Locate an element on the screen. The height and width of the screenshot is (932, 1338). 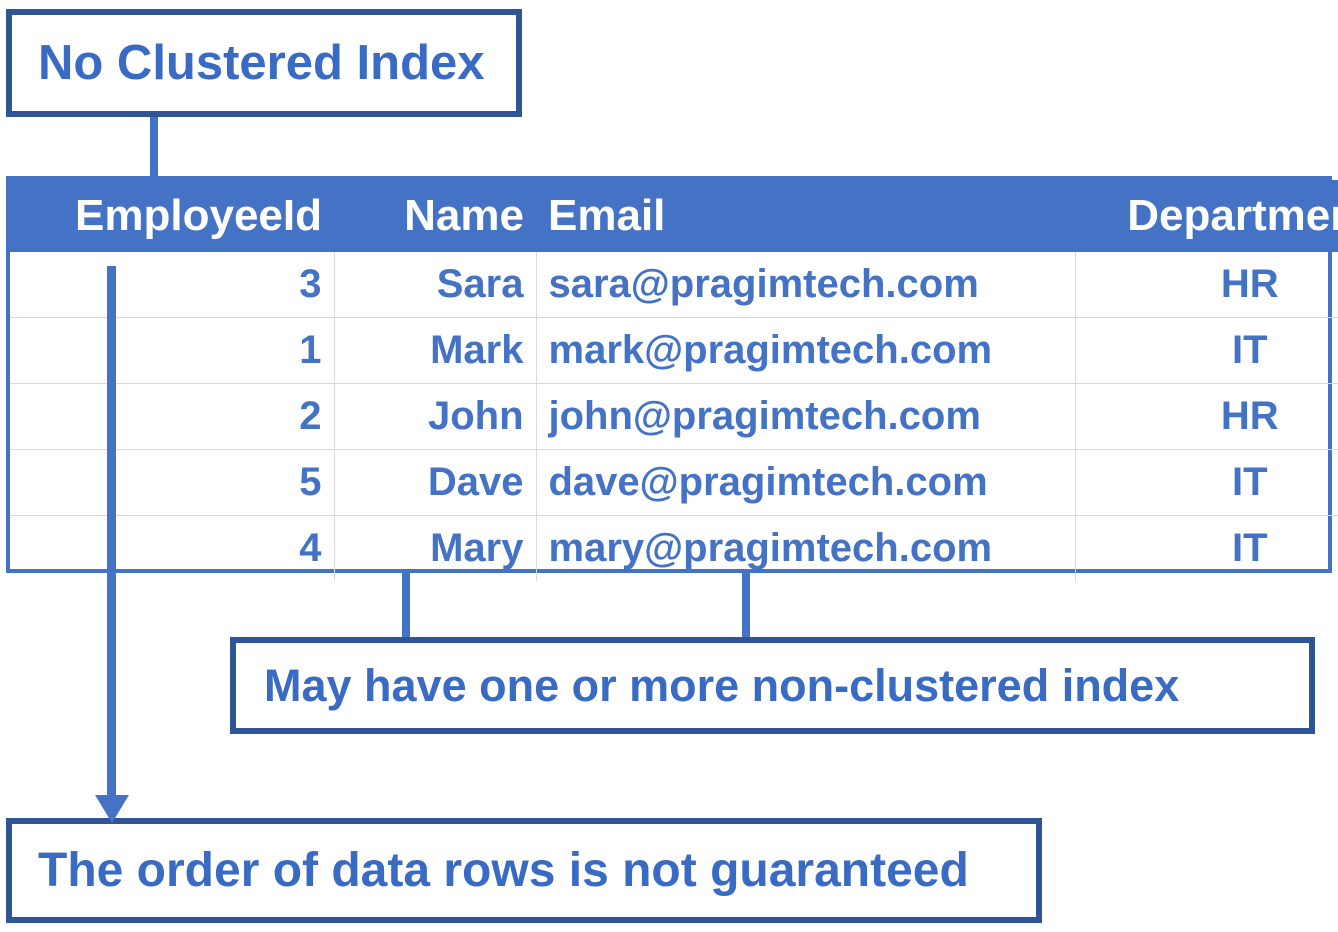
column-header-employee-id: EmployeeId is located at coordinates (172, 216).